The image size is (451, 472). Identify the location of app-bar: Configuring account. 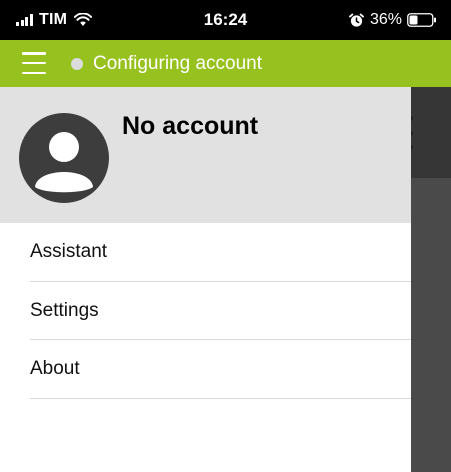
(225, 63).